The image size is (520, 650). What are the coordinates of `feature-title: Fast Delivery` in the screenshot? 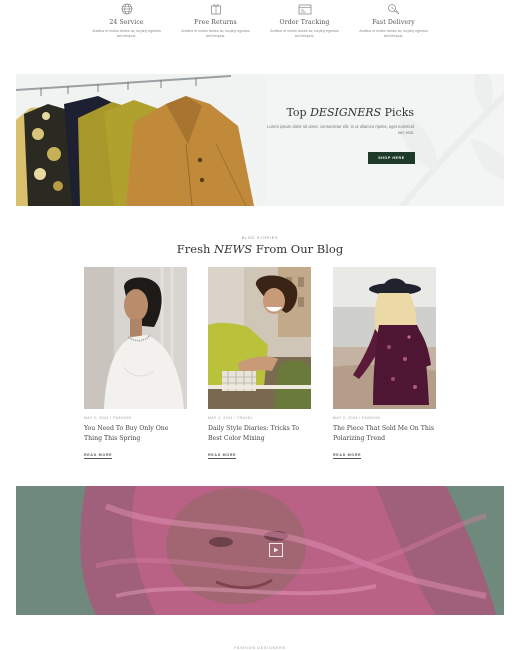 It's located at (393, 22).